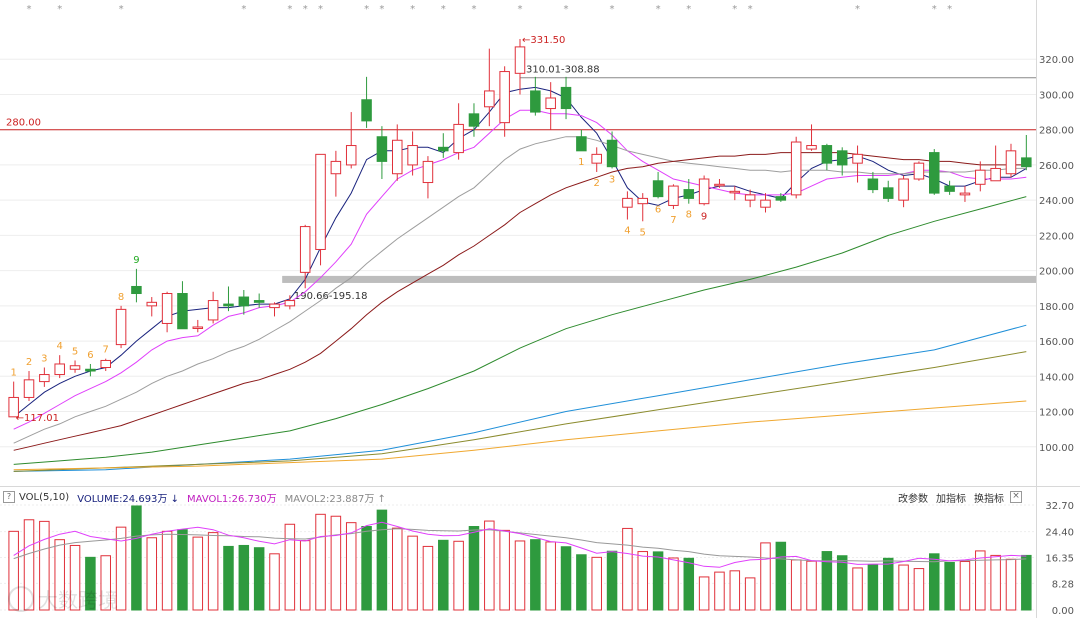  What do you see at coordinates (913, 497) in the screenshot?
I see `change-params-button: 改参数` at bounding box center [913, 497].